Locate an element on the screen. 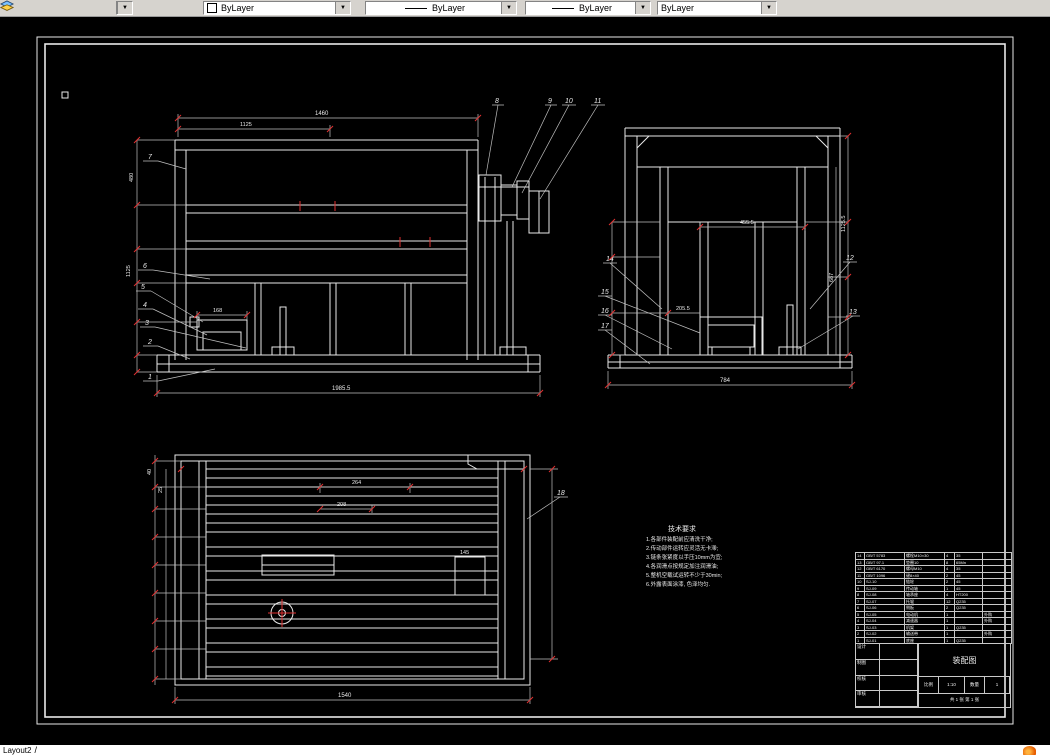 The image size is (1050, 755). scale-value: 1:10 is located at coordinates (952, 685).